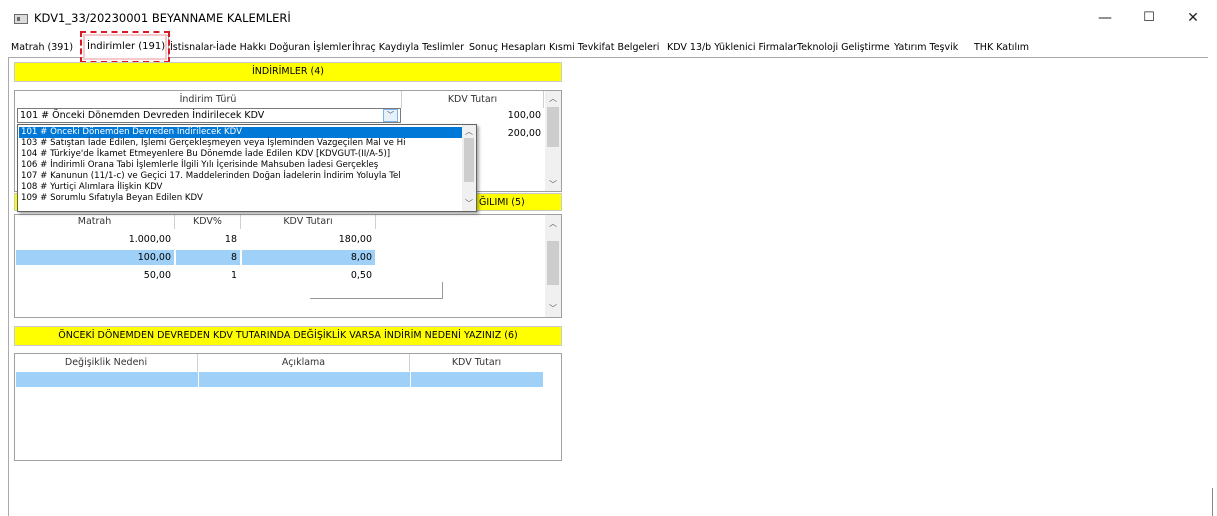 The height and width of the screenshot is (516, 1217). What do you see at coordinates (843, 48) in the screenshot?
I see `tab-teknoloji: Teknoloji Geliştirme` at bounding box center [843, 48].